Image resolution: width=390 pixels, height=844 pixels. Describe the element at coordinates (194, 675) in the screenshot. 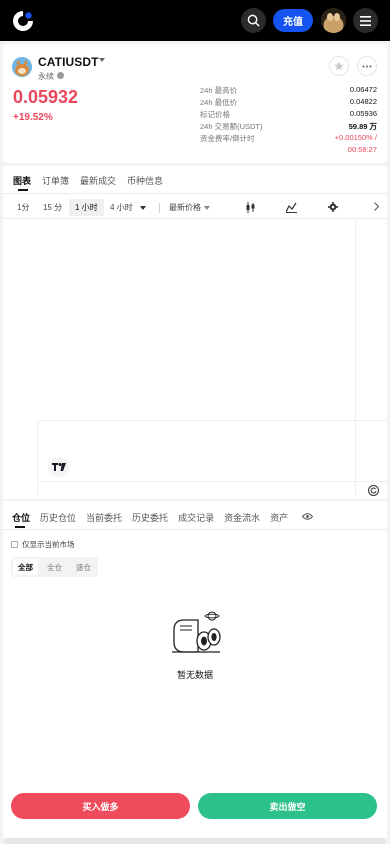

I see `empty-state-text: 暂无数据` at that location.